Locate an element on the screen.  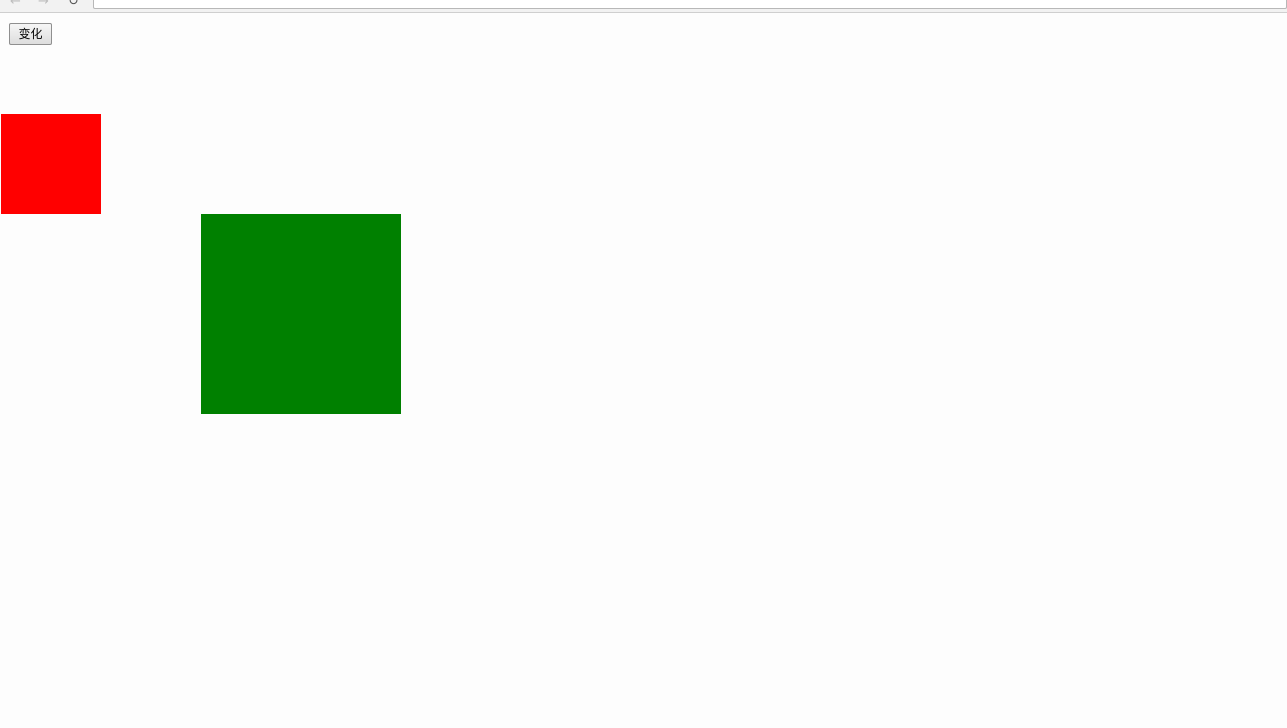
green-square is located at coordinates (301, 314).